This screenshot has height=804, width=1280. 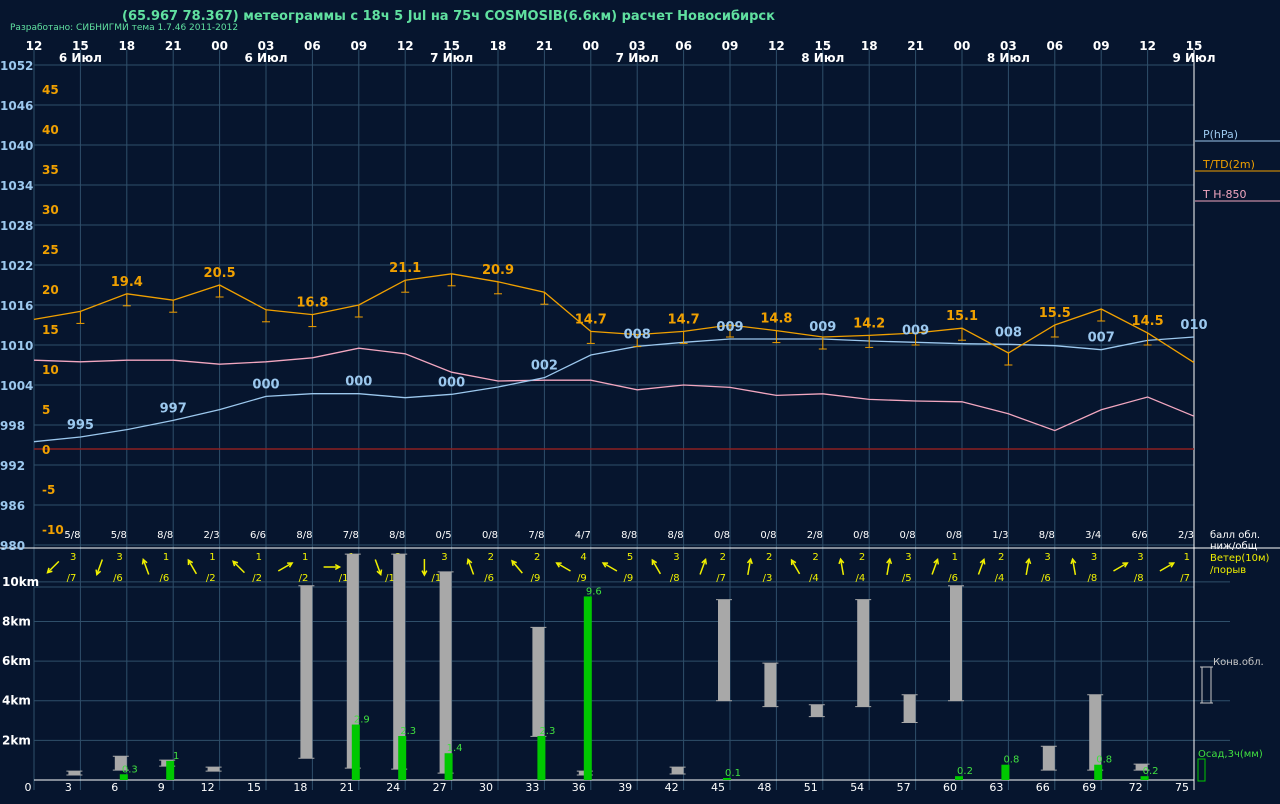 I want to click on cloud-cover-label: 6/6, so click(x=258, y=535).